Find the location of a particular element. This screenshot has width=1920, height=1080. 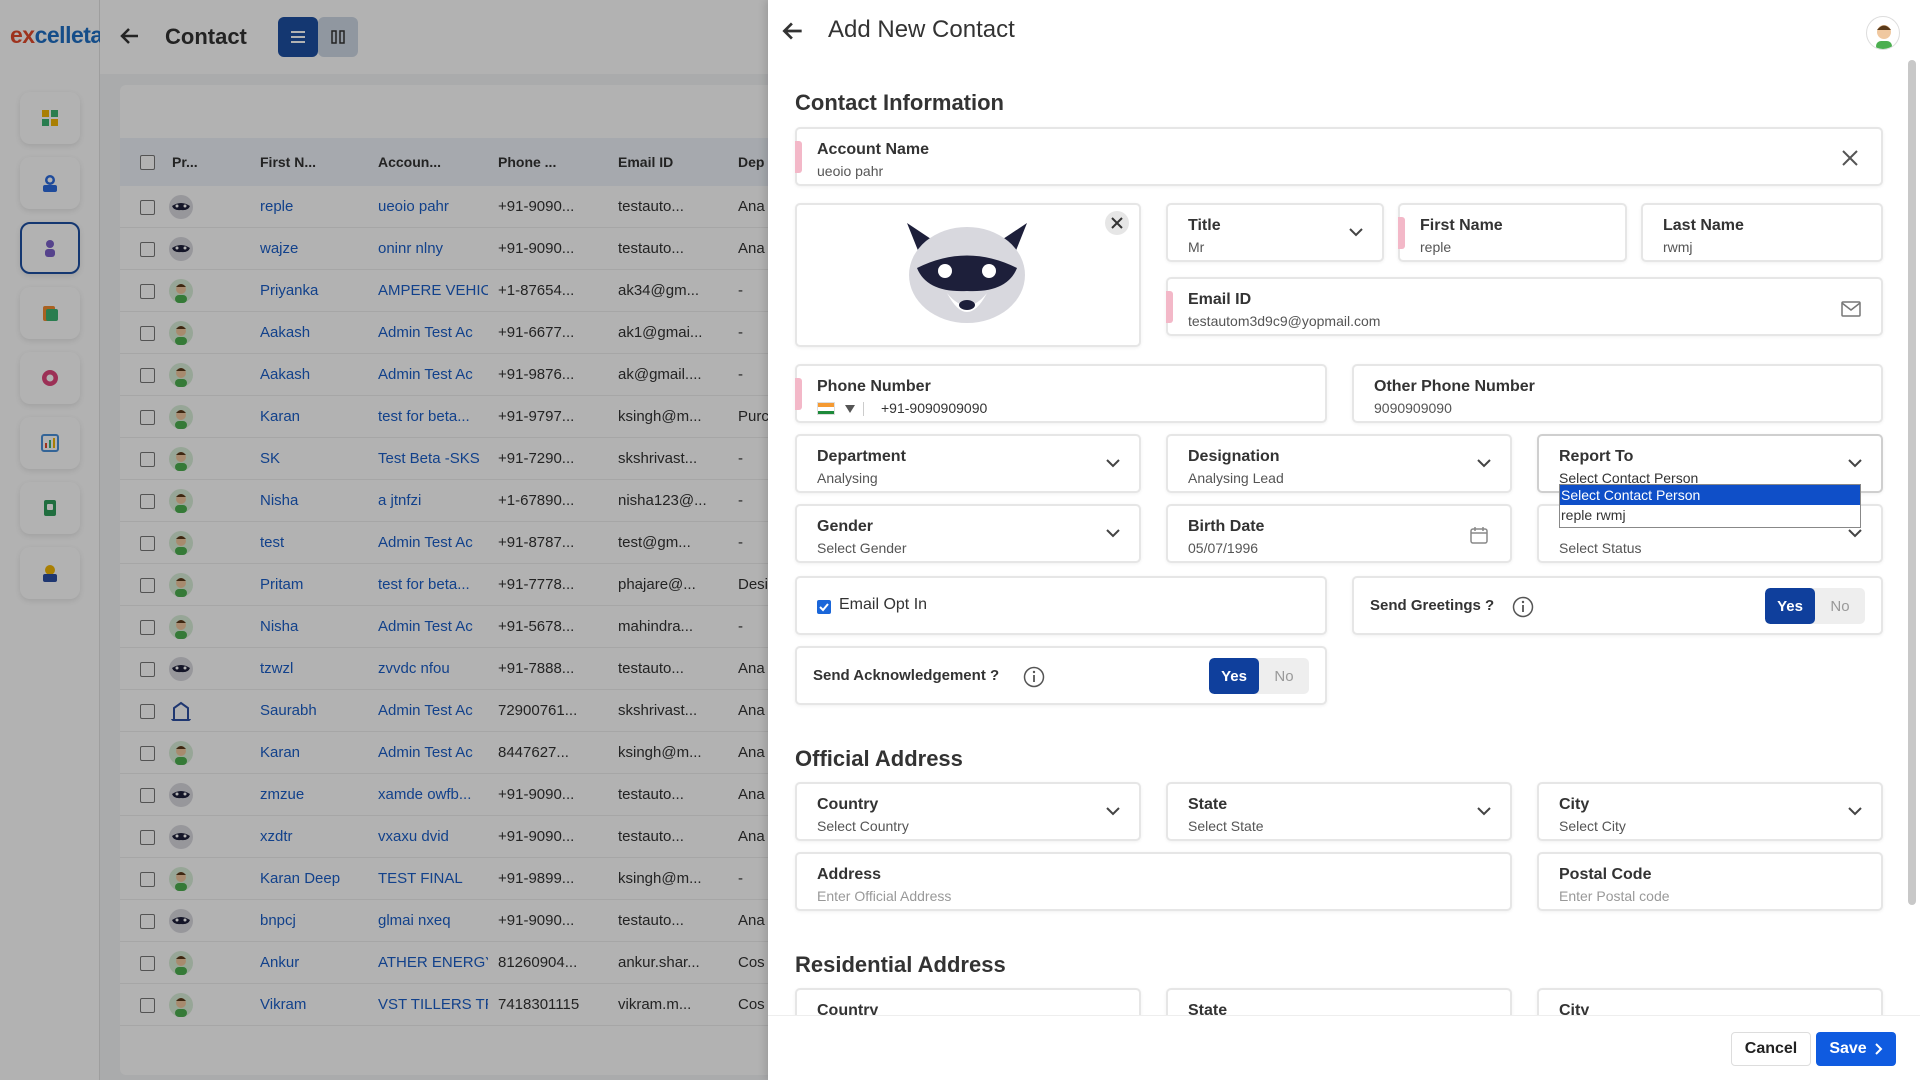

field-label: Other Phone Number is located at coordinates (1454, 386).